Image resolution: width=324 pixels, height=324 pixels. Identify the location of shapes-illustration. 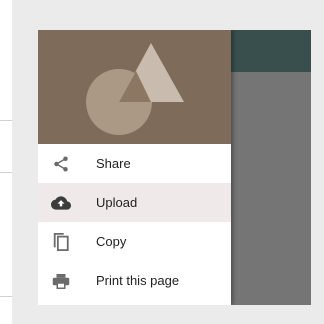
(135, 89).